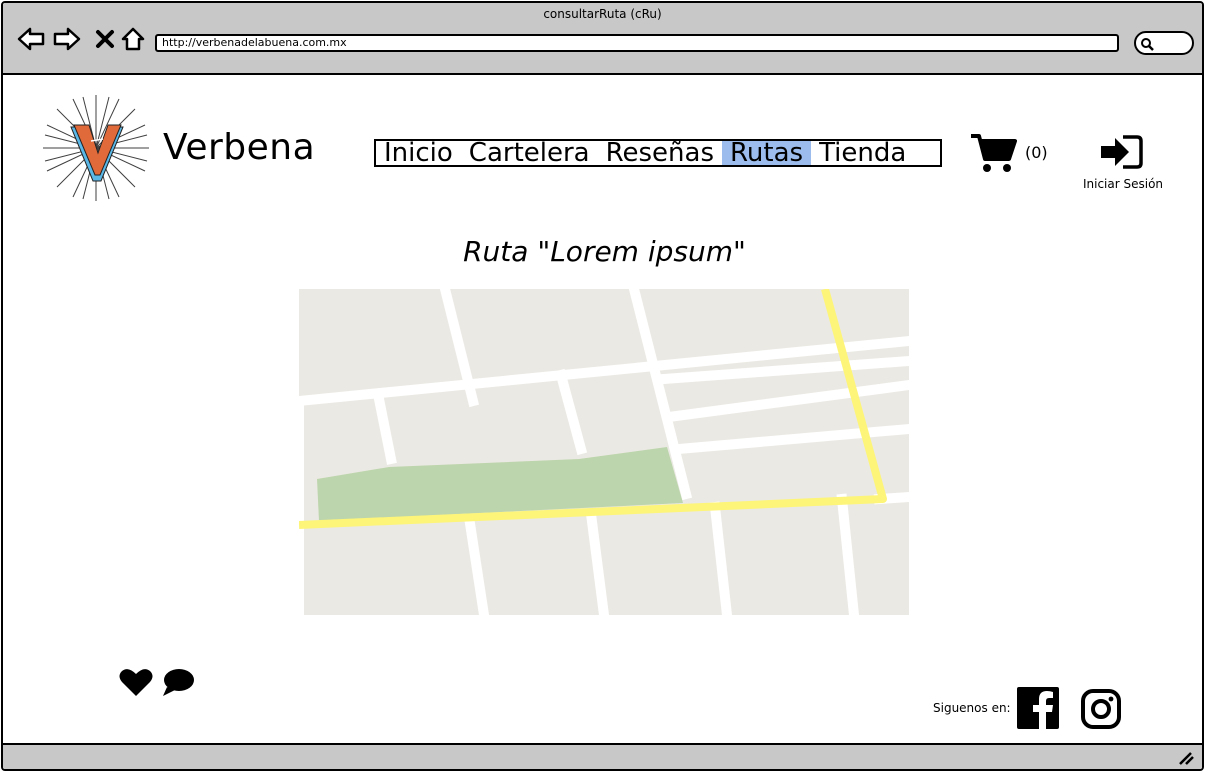 The image size is (1205, 772). Describe the element at coordinates (1121, 154) in the screenshot. I see `sign-in-icon` at that location.